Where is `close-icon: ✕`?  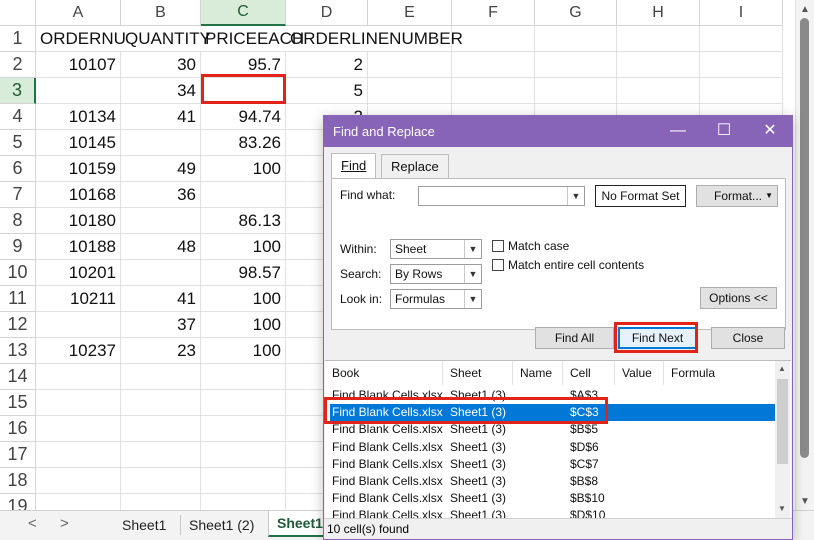 close-icon: ✕ is located at coordinates (770, 131).